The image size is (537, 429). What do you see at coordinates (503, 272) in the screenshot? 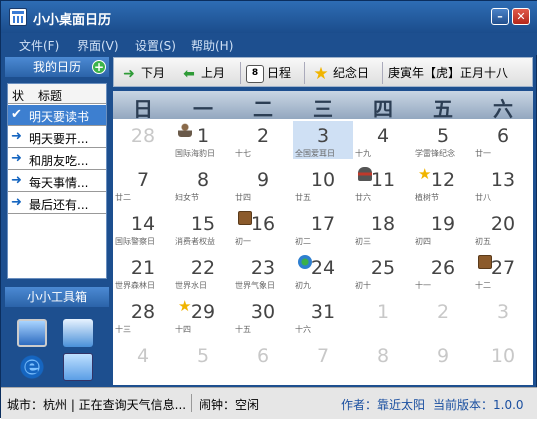
I see `calendar-day: 27 十二` at bounding box center [503, 272].